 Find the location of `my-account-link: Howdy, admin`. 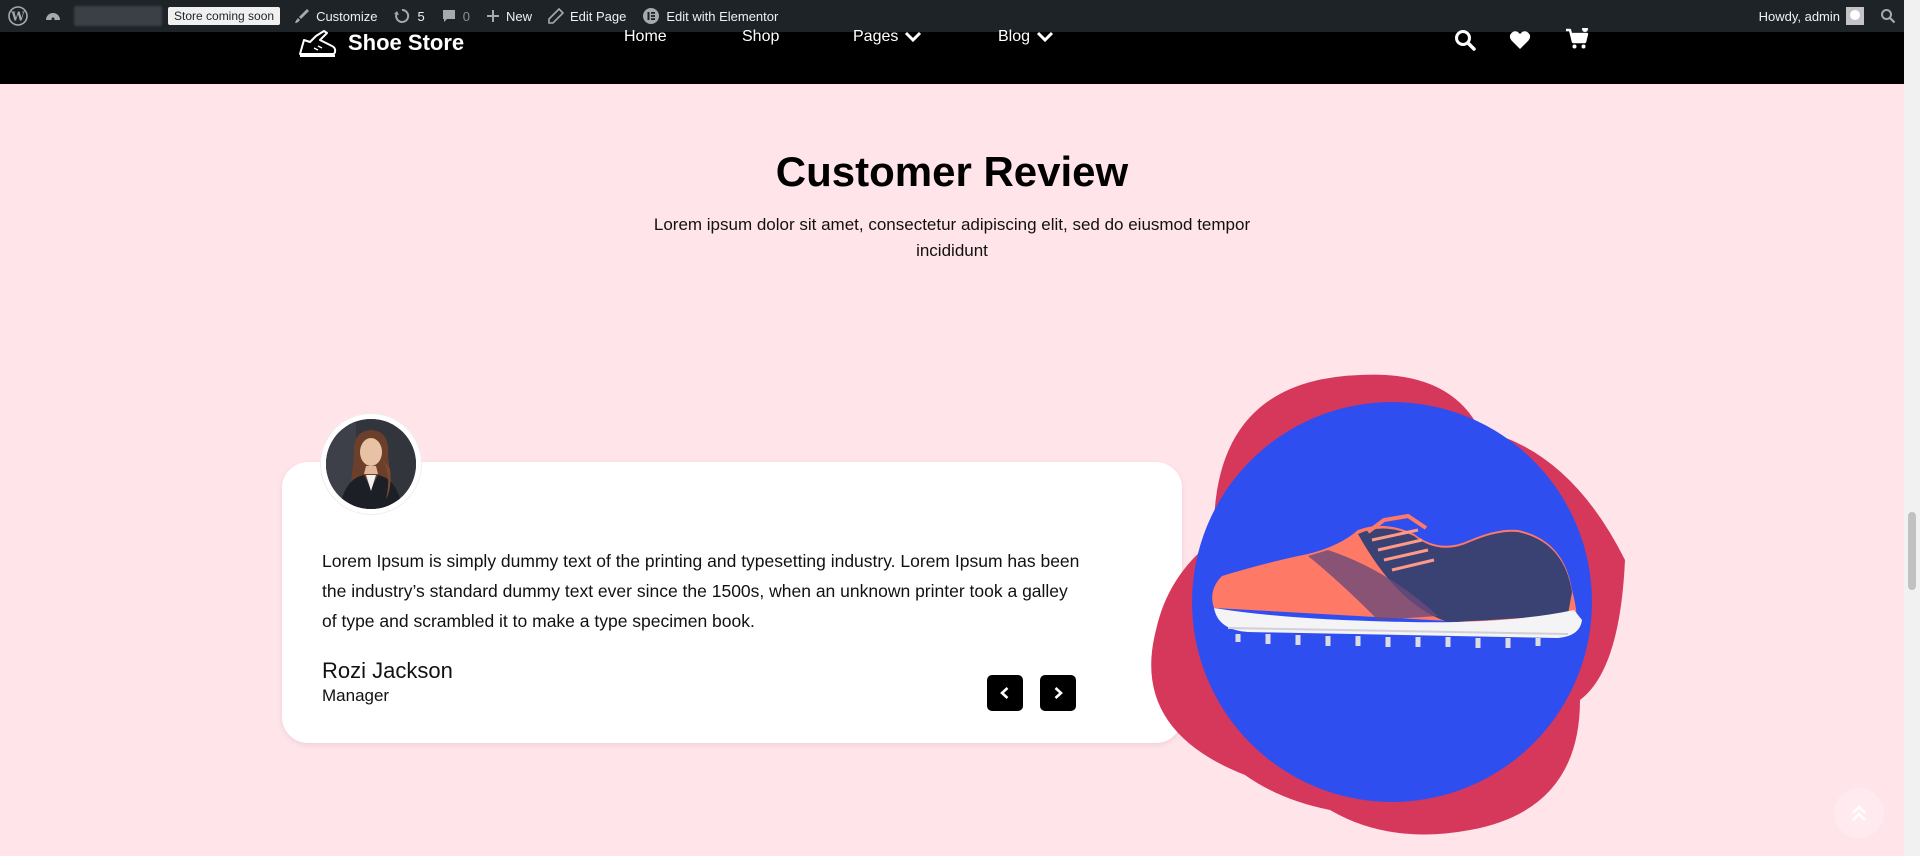

my-account-link: Howdy, admin is located at coordinates (1811, 16).